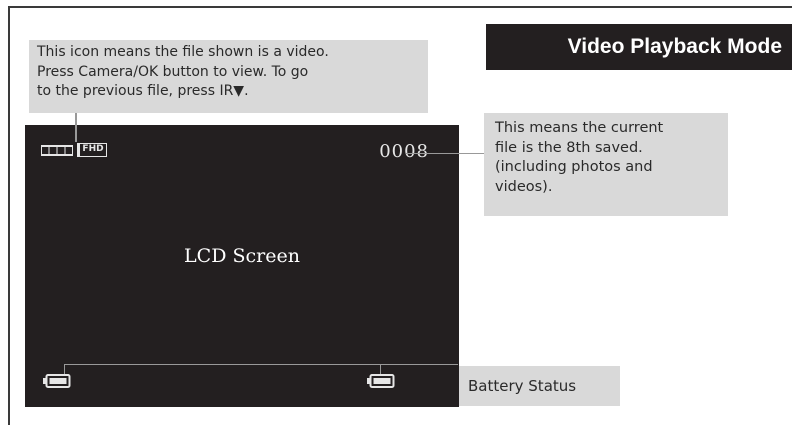 This screenshot has height=425, width=792. Describe the element at coordinates (261, 364) in the screenshot. I see `leader-battery-horizontal` at that location.